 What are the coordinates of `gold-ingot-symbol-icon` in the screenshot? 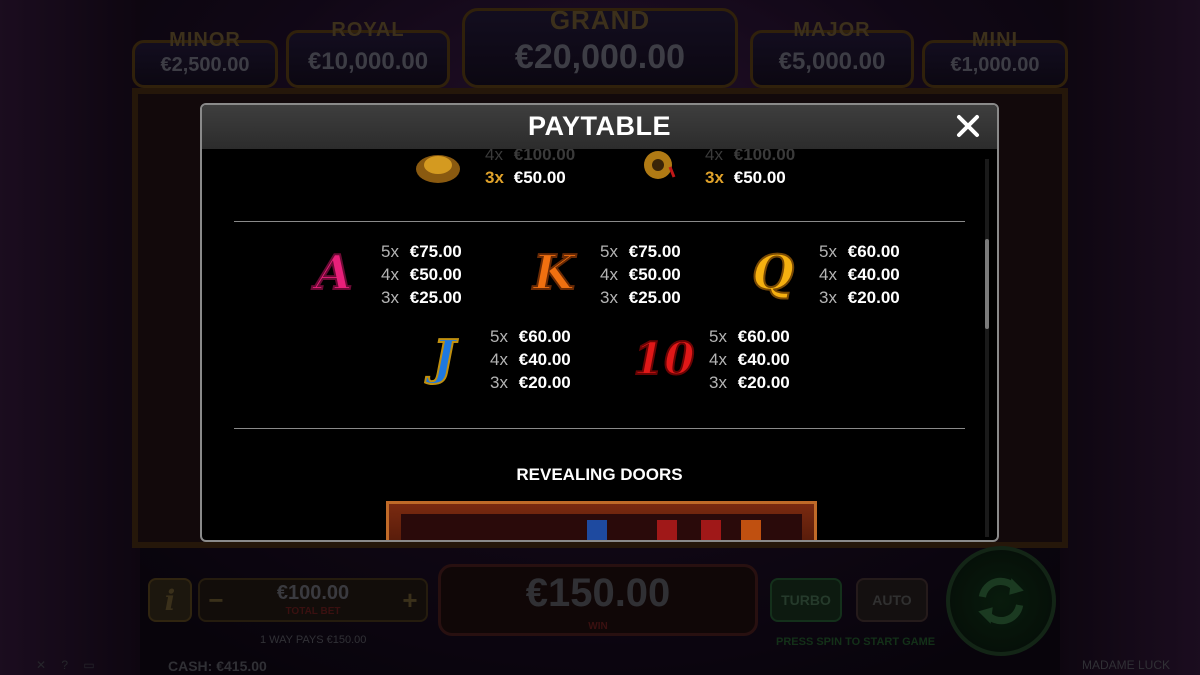 It's located at (438, 175).